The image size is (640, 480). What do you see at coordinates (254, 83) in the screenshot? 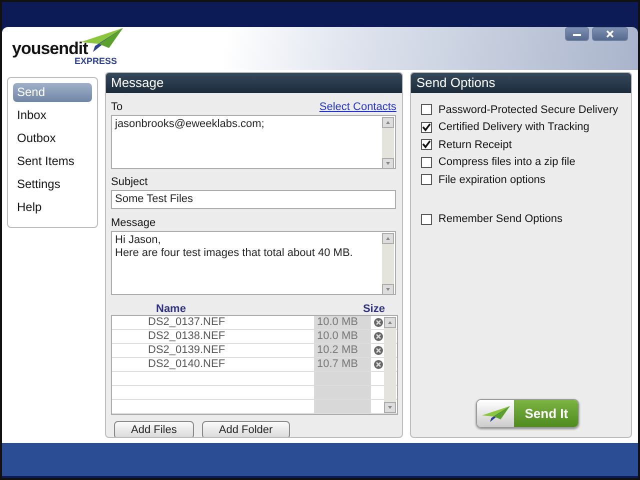
I see `panel-title: Message` at bounding box center [254, 83].